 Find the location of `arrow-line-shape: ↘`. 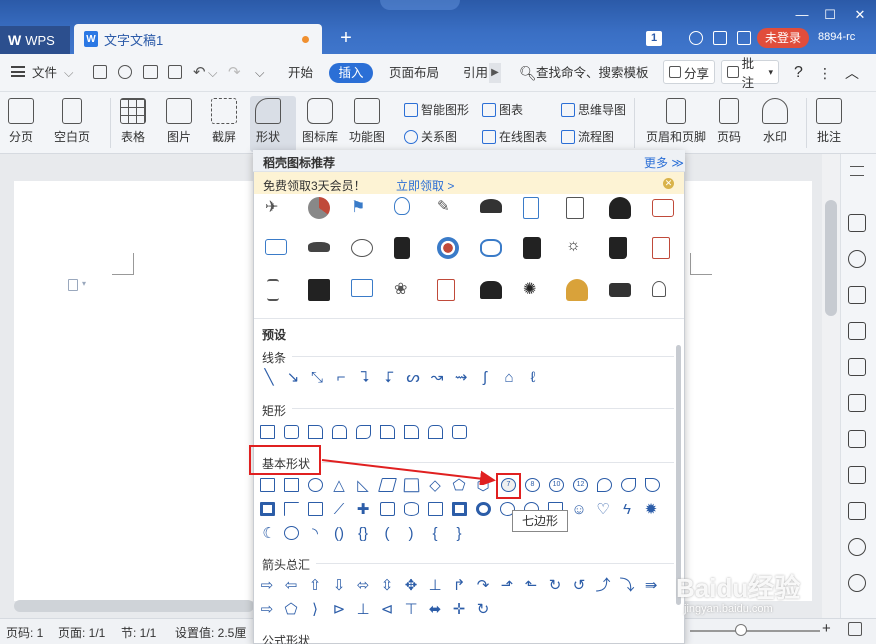

arrow-line-shape: ↘ is located at coordinates (293, 377).